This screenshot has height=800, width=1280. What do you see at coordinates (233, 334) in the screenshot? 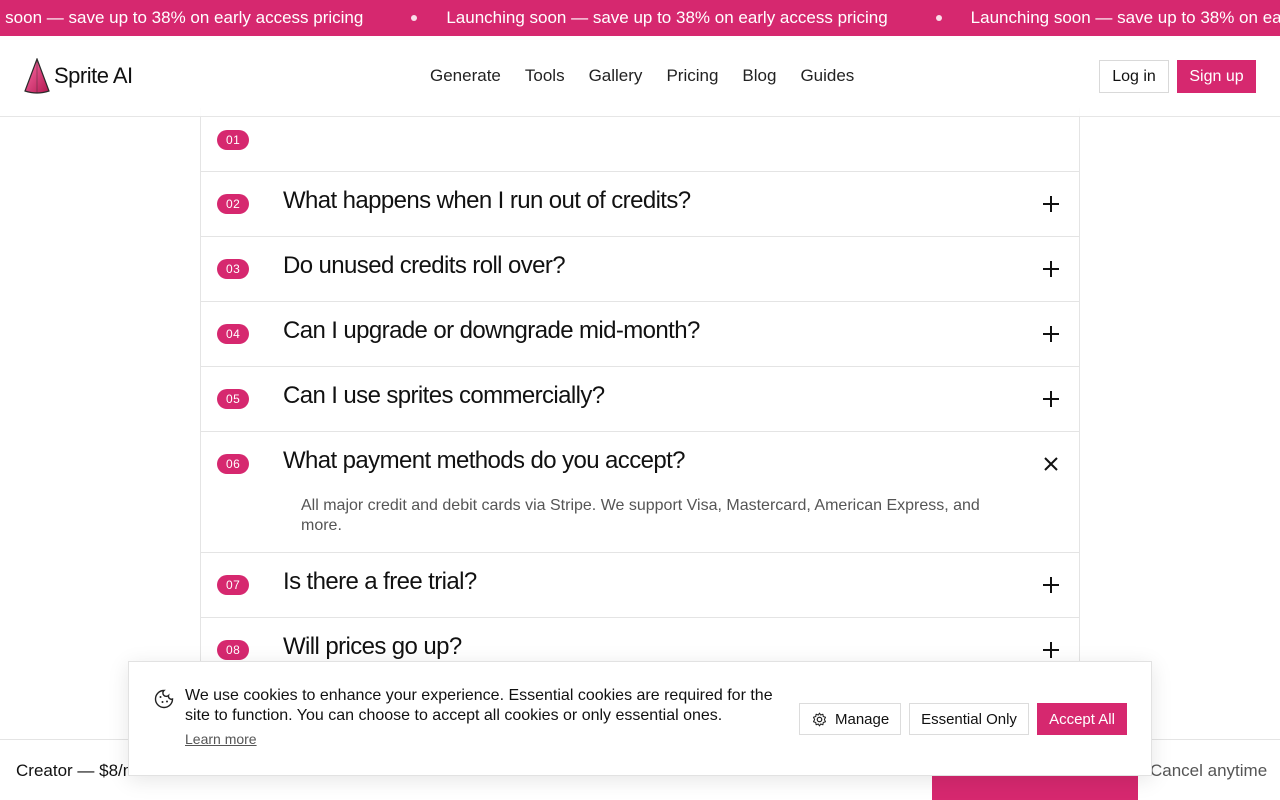
I see `faq-number-badge: 04` at bounding box center [233, 334].